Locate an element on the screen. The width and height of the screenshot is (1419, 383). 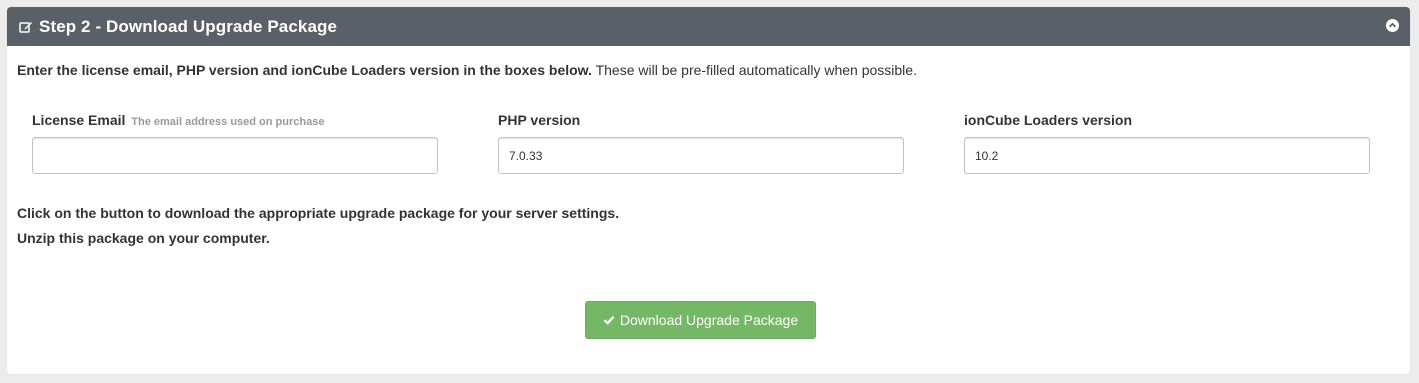
download-button-label: Download Upgrade Package is located at coordinates (709, 320).